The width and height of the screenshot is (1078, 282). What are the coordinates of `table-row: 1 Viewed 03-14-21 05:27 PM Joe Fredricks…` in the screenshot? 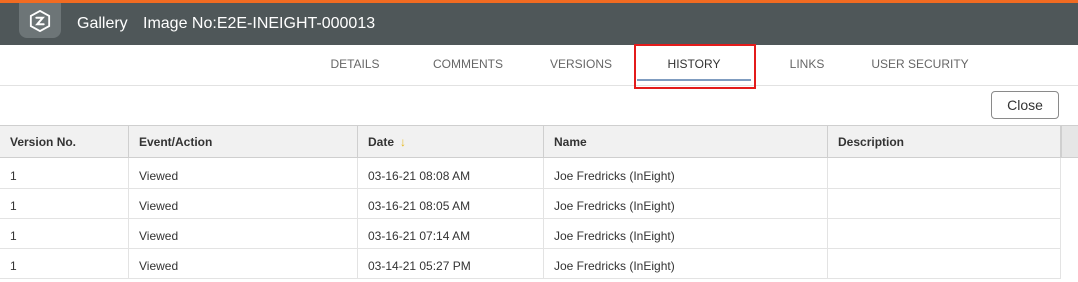 It's located at (530, 263).